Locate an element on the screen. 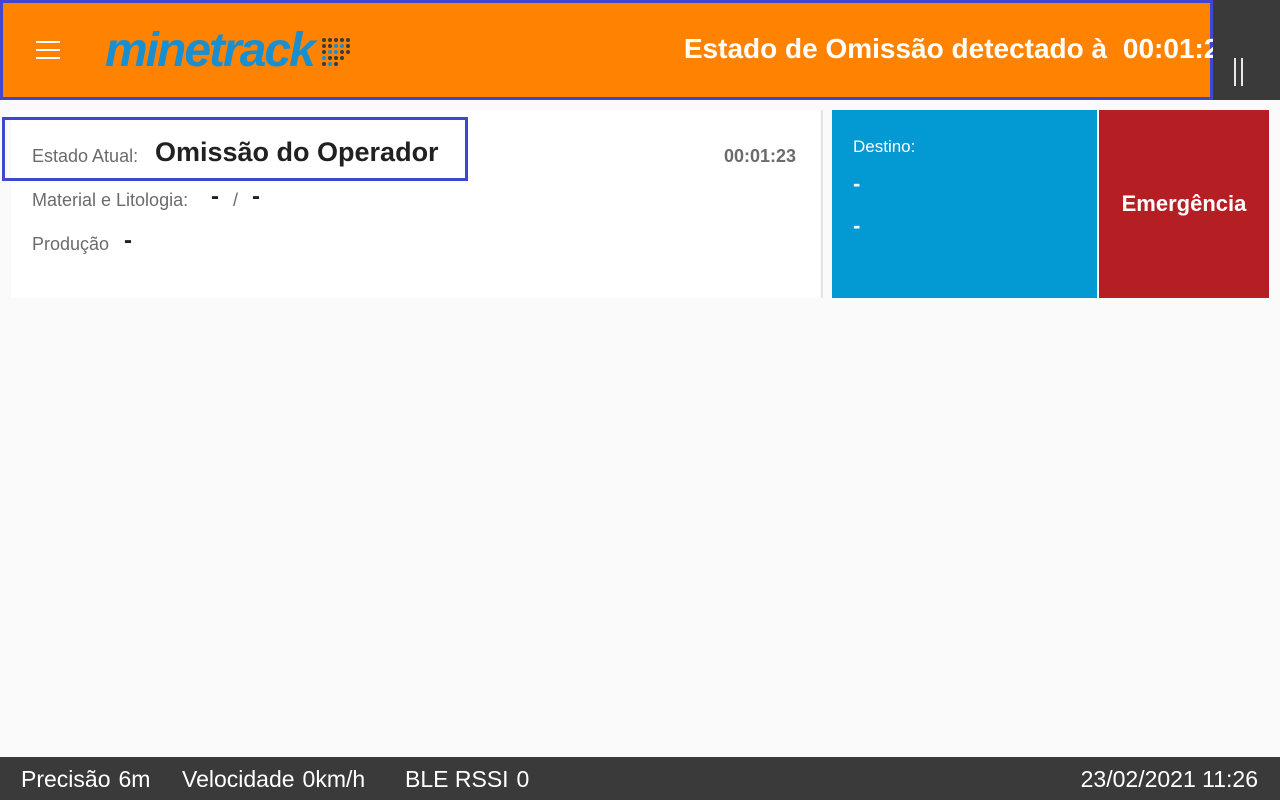 This screenshot has width=1280, height=800. gps-precision-value: 6m is located at coordinates (134, 779).